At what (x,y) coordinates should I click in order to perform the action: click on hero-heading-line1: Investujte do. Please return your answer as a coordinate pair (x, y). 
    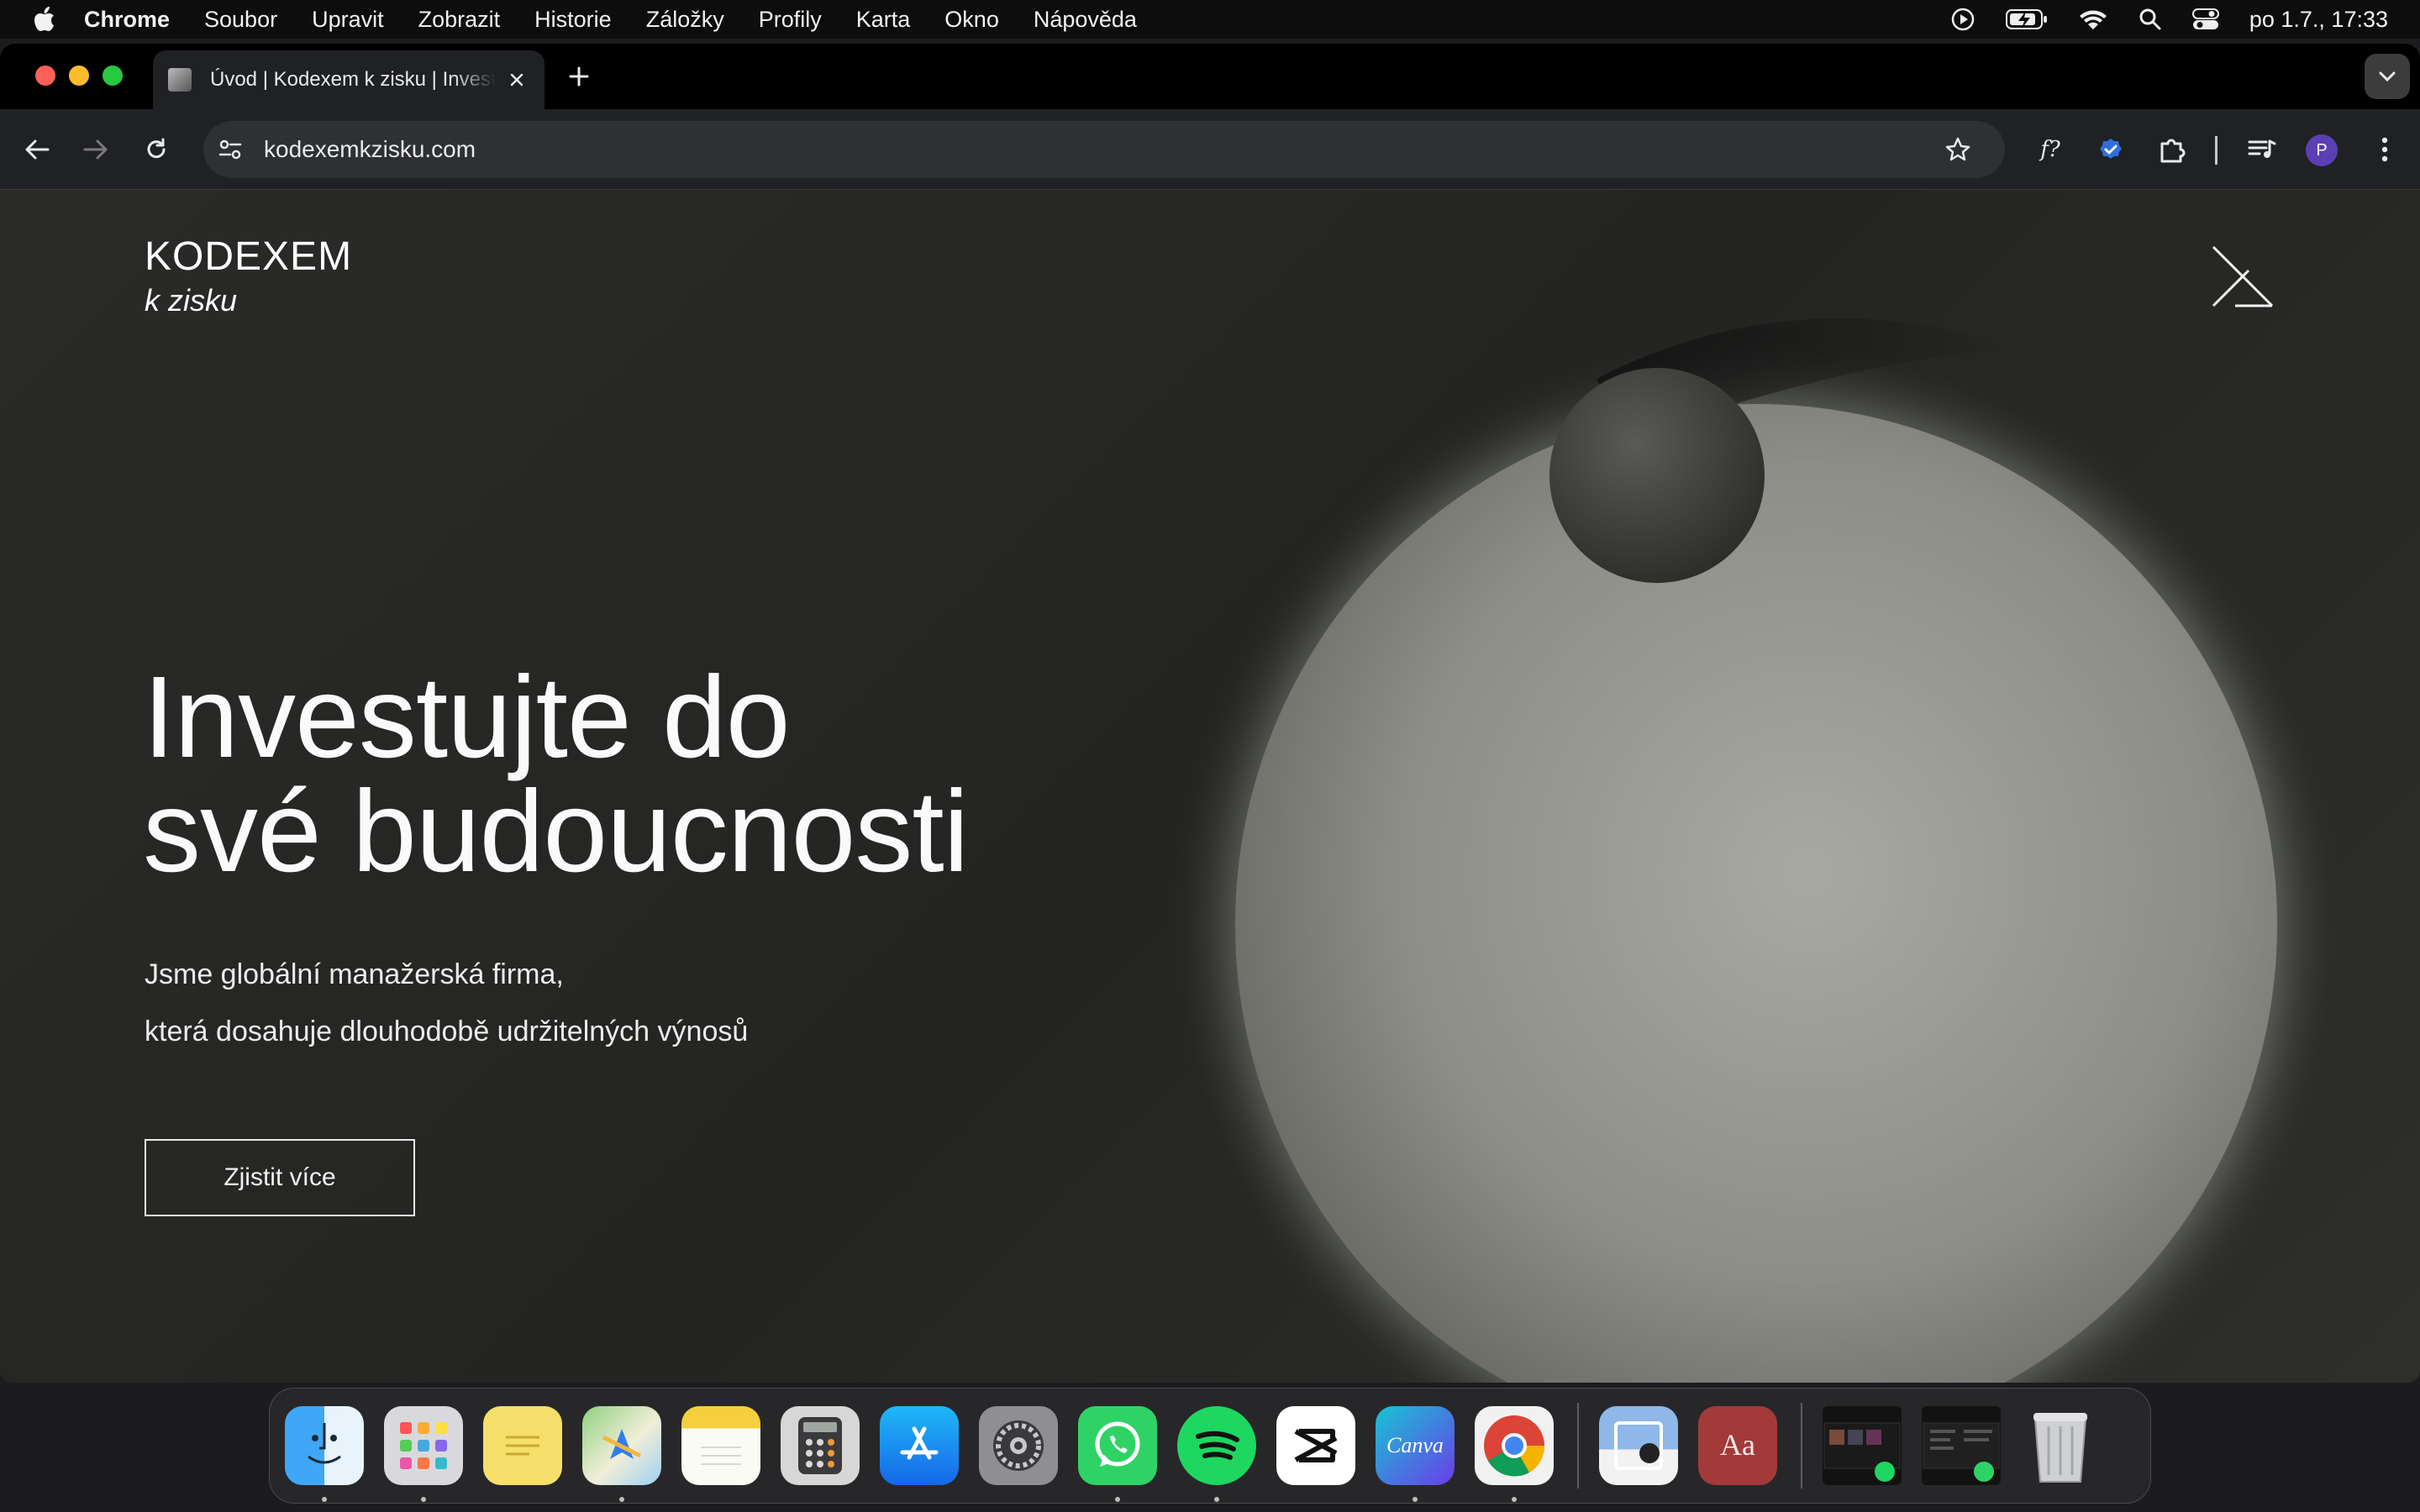
    Looking at the image, I should click on (467, 717).